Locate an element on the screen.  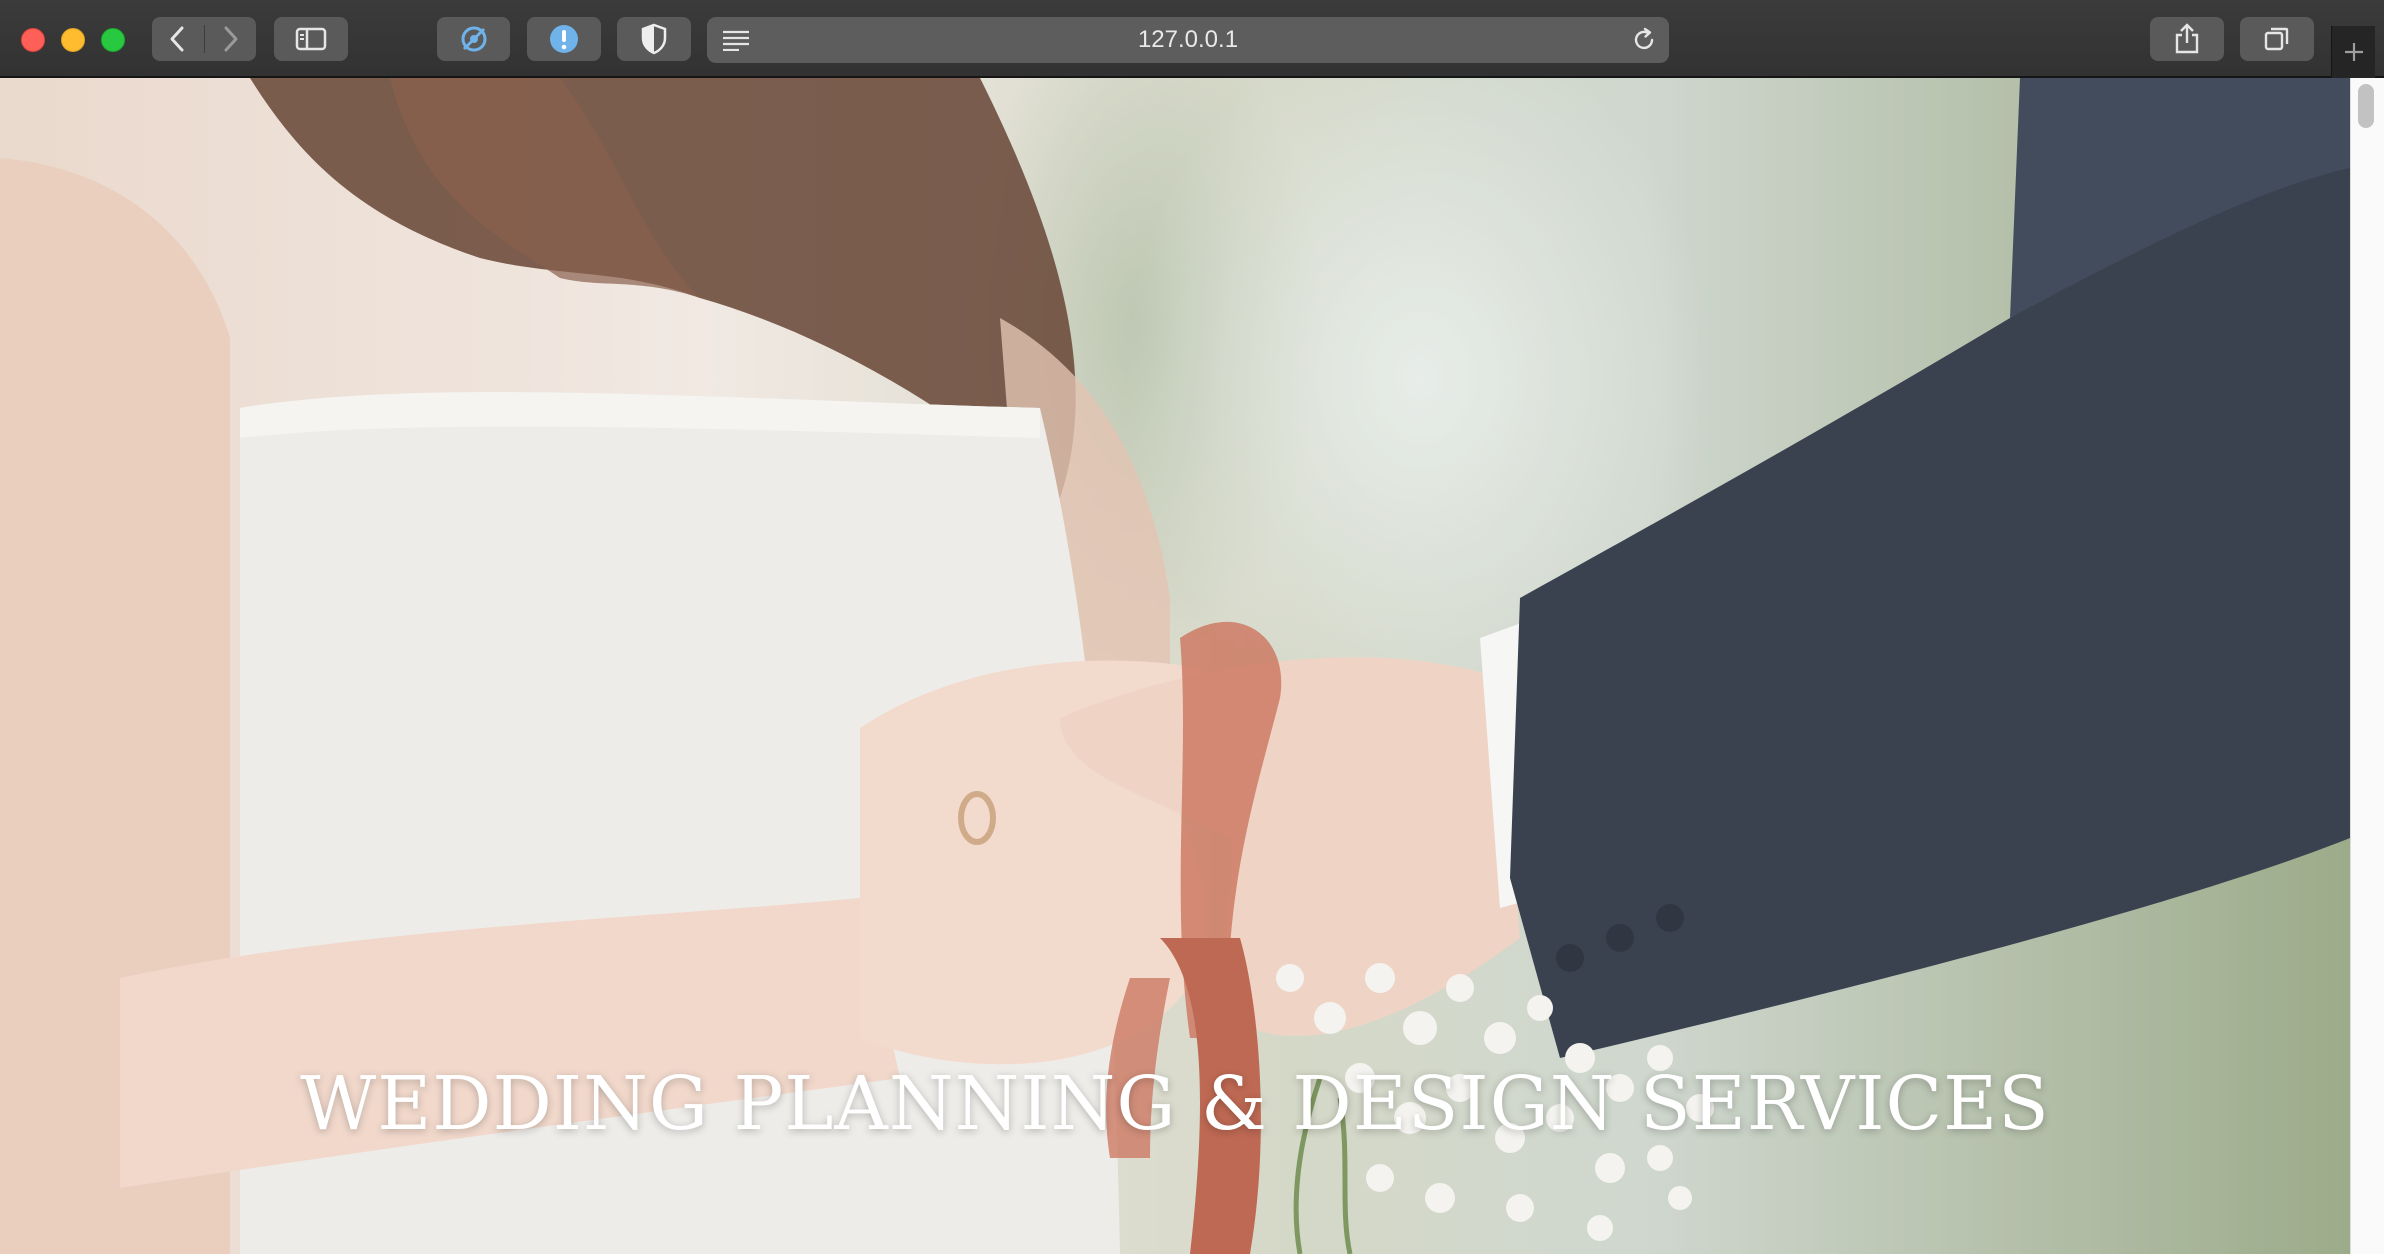
sidebar-icon is located at coordinates (311, 39).